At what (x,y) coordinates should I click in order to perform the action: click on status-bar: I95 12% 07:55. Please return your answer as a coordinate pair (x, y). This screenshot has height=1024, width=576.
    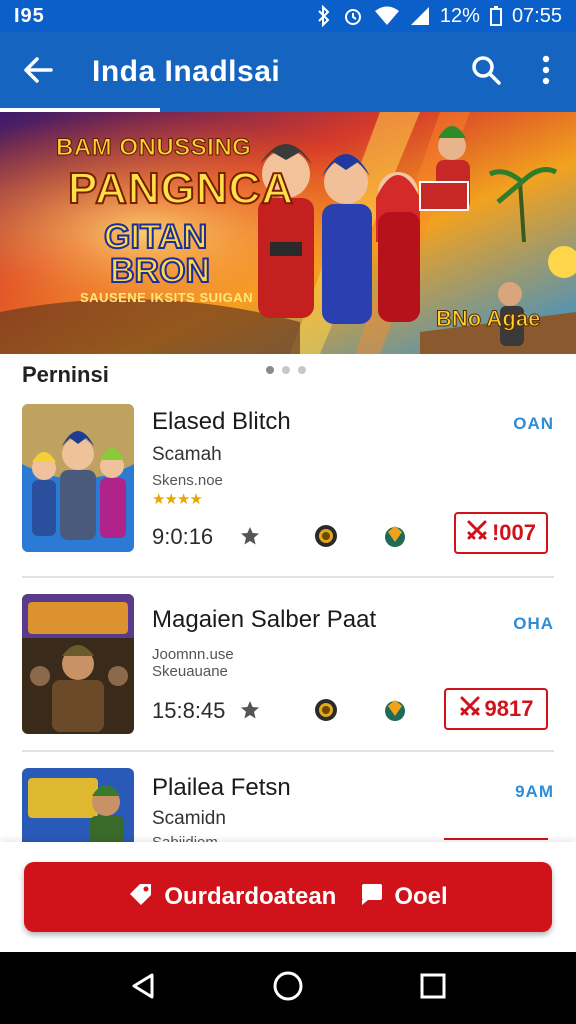
    Looking at the image, I should click on (288, 16).